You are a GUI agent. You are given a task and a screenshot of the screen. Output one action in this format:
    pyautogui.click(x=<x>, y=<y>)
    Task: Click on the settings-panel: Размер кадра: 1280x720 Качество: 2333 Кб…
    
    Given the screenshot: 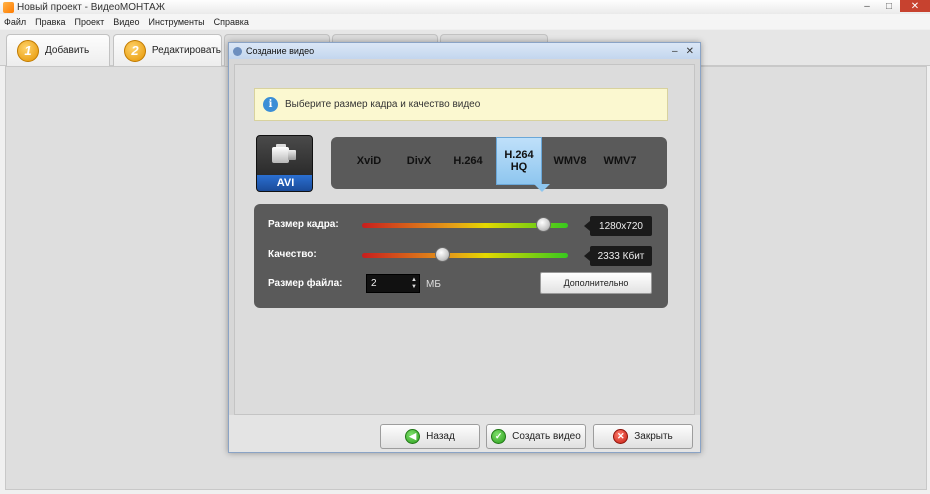 What is the action you would take?
    pyautogui.click(x=461, y=256)
    